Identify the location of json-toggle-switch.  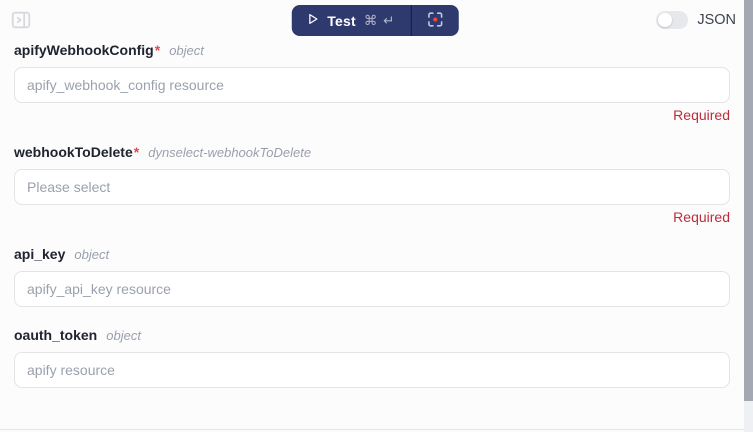
(672, 20).